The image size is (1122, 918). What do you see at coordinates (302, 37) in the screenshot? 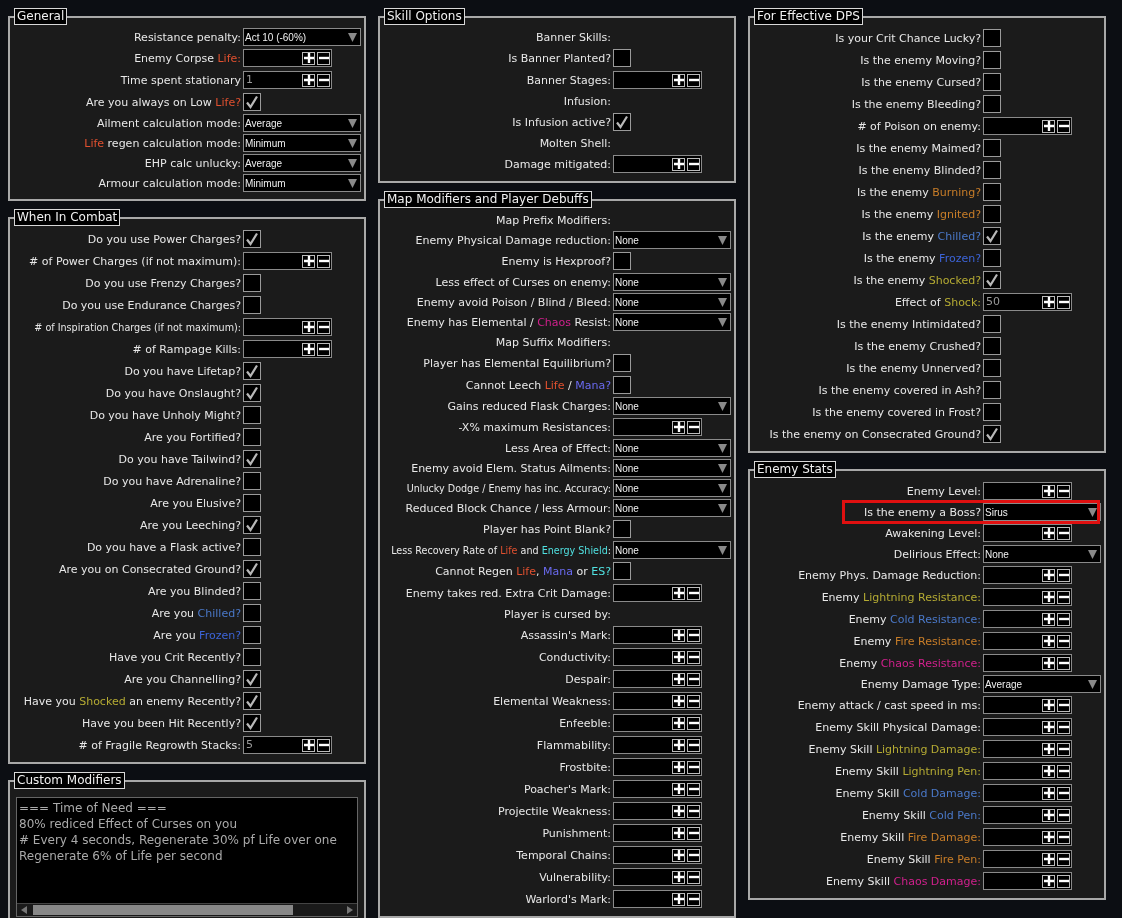
I see `dropdown: Act 10 (-60%)` at bounding box center [302, 37].